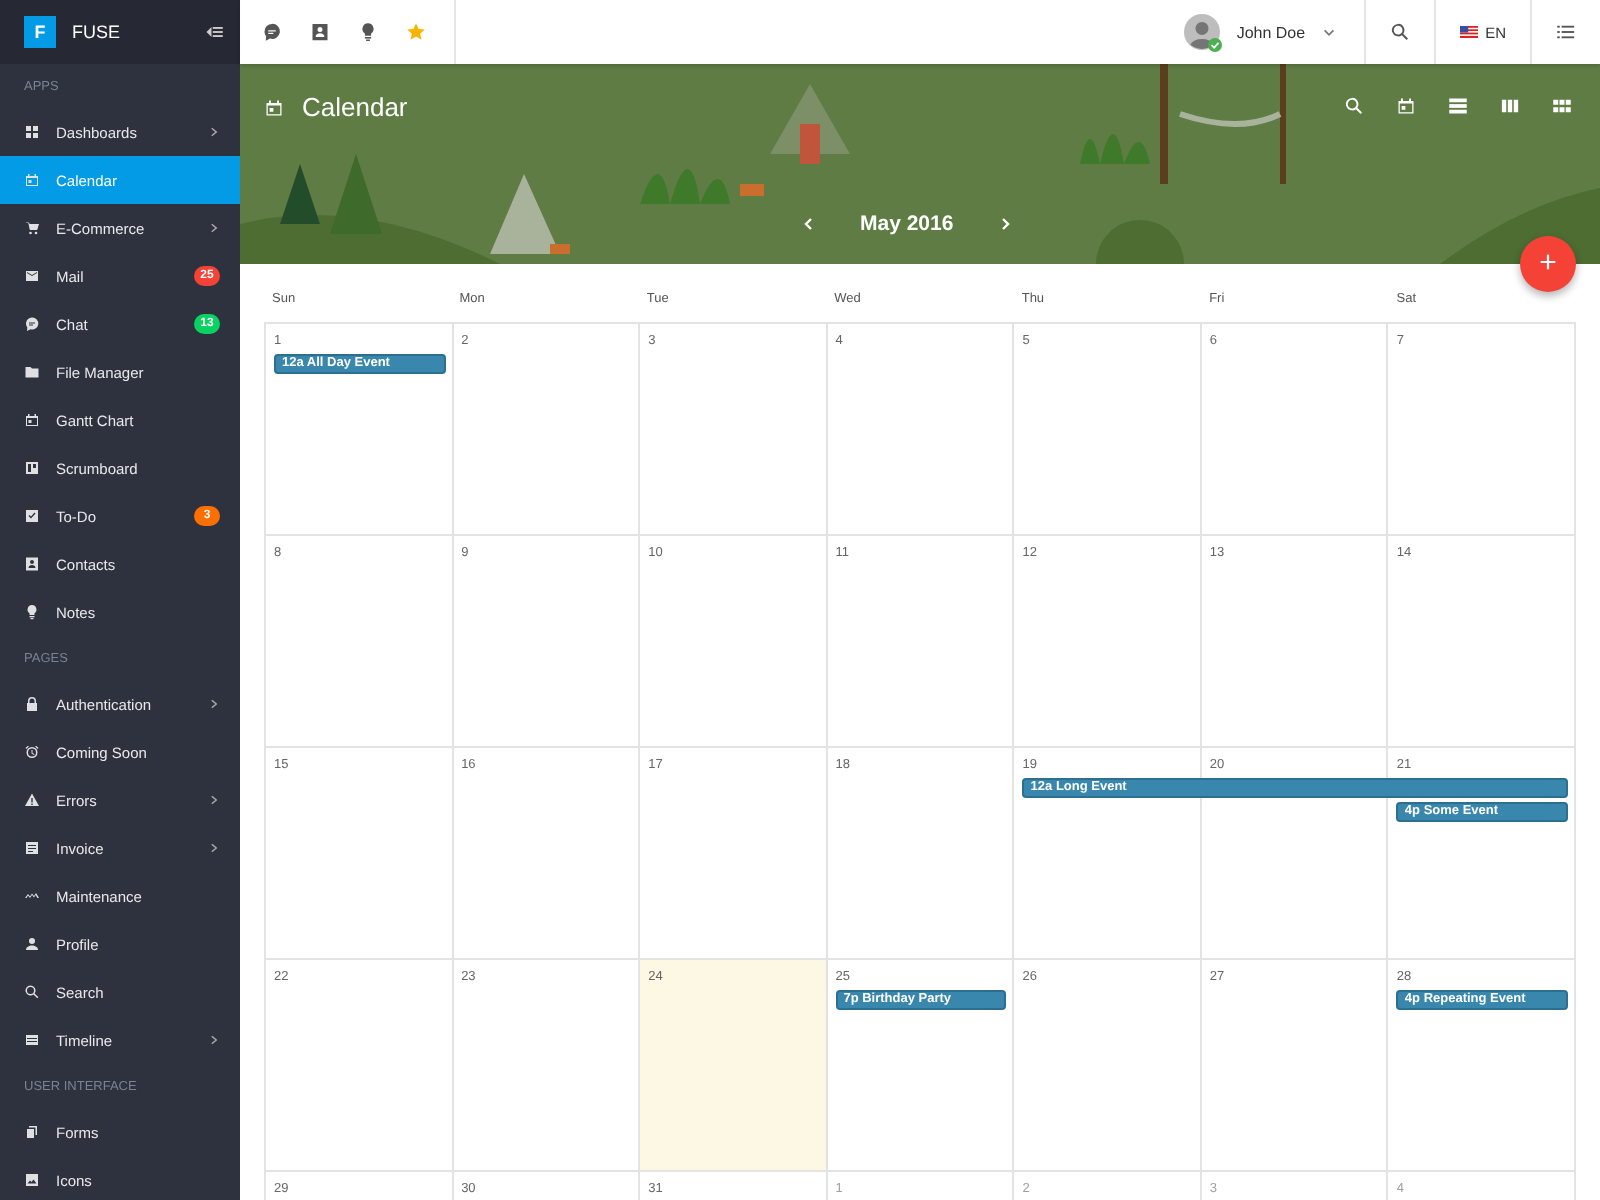 This screenshot has height=1200, width=1600. What do you see at coordinates (1005, 224) in the screenshot?
I see `next-month-icon` at bounding box center [1005, 224].